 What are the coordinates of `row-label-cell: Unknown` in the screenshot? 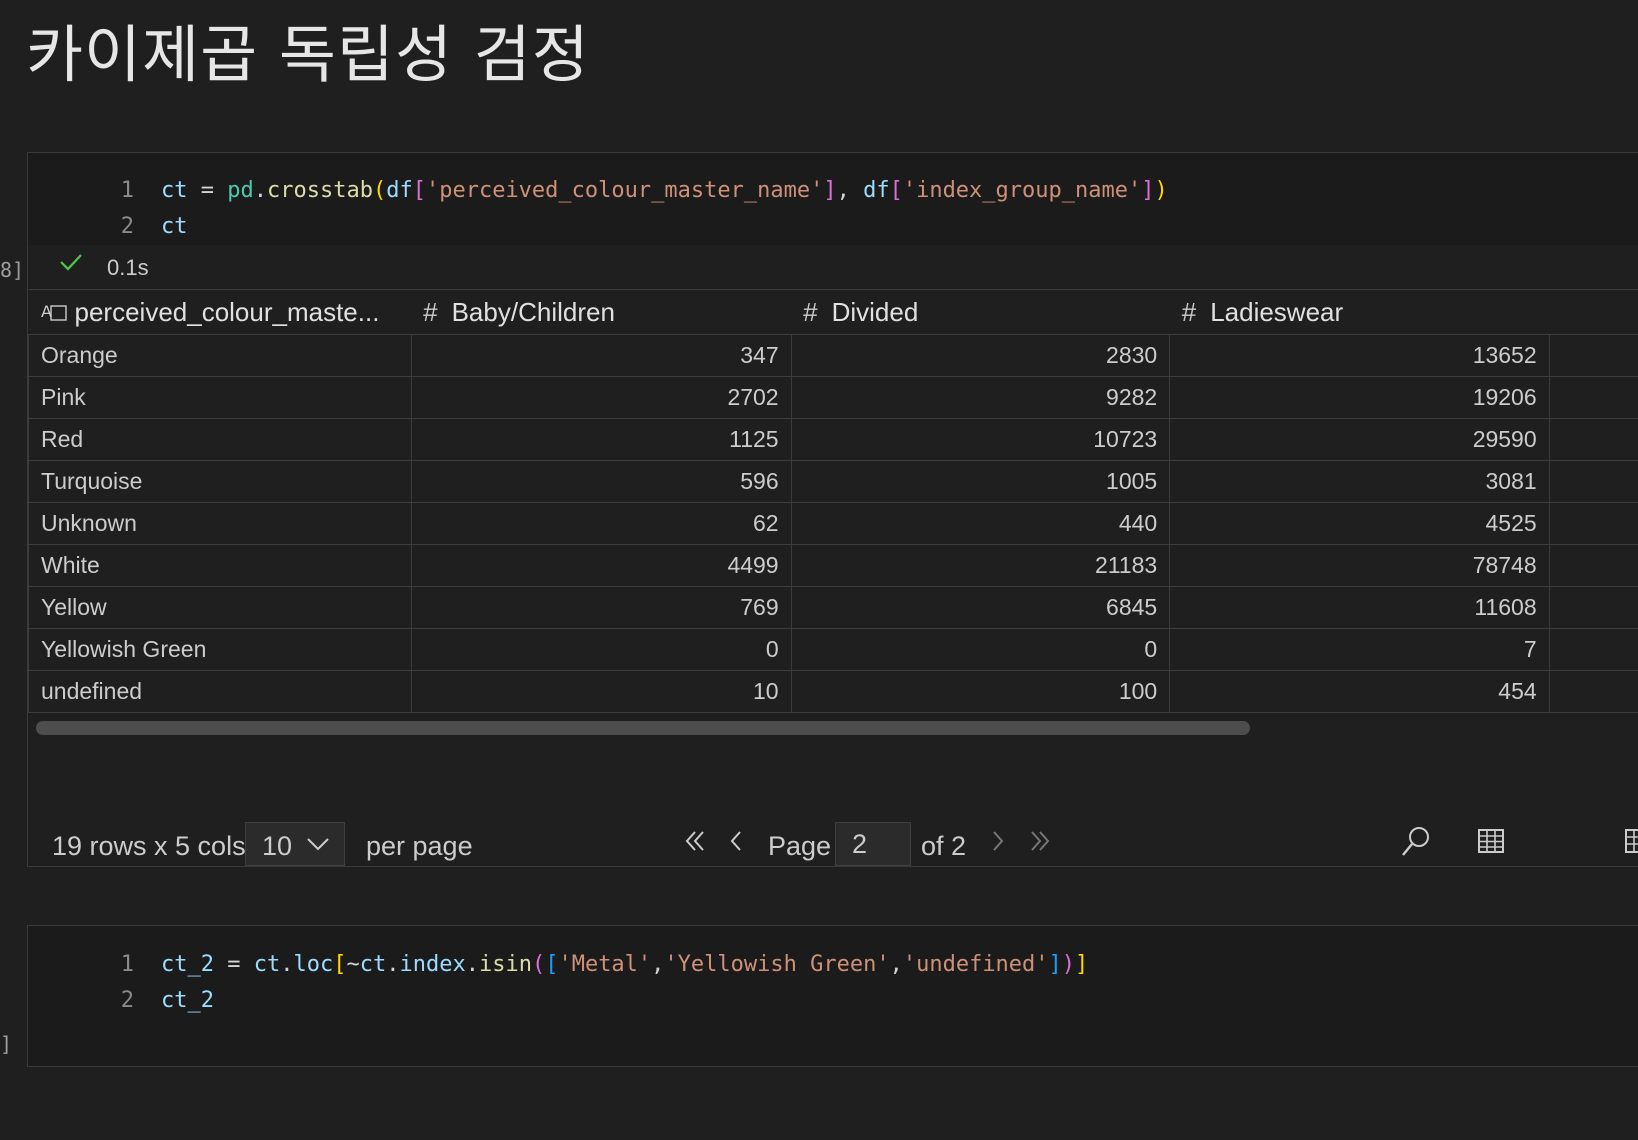 It's located at (220, 523).